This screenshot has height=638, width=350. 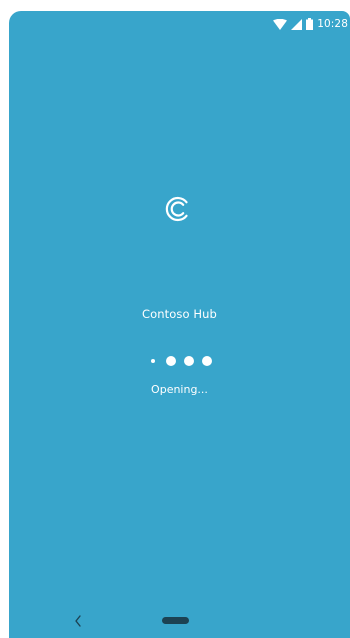 What do you see at coordinates (178, 209) in the screenshot?
I see `contoso-c-logo-icon` at bounding box center [178, 209].